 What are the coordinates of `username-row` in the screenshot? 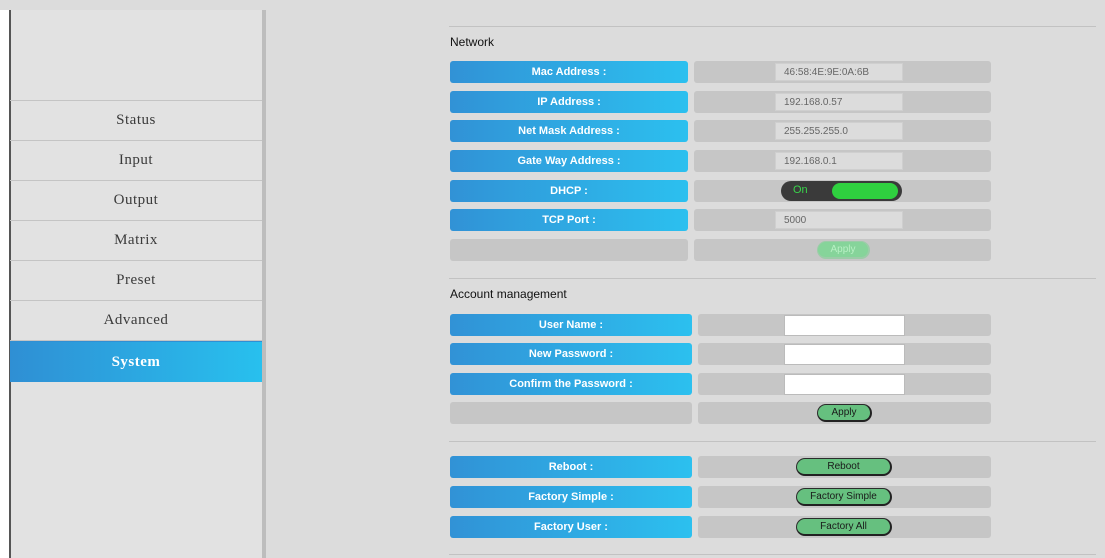 It's located at (844, 325).